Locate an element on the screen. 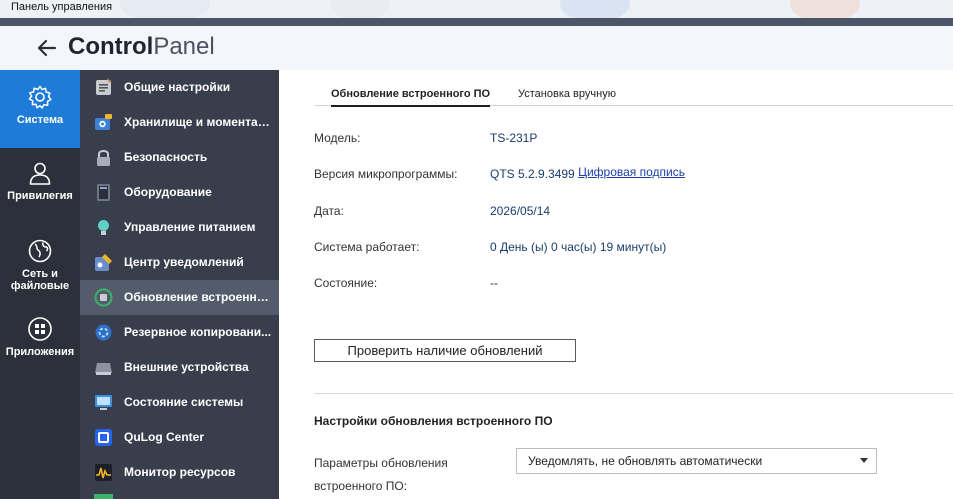 This screenshot has height=499, width=953. menu-label: QuLog Center is located at coordinates (164, 437).